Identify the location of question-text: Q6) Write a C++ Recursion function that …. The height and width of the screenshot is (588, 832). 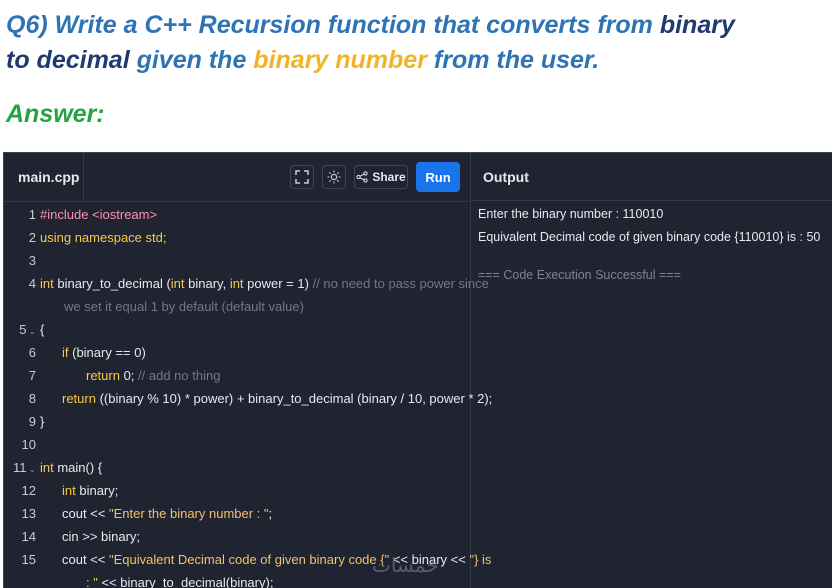
(333, 25).